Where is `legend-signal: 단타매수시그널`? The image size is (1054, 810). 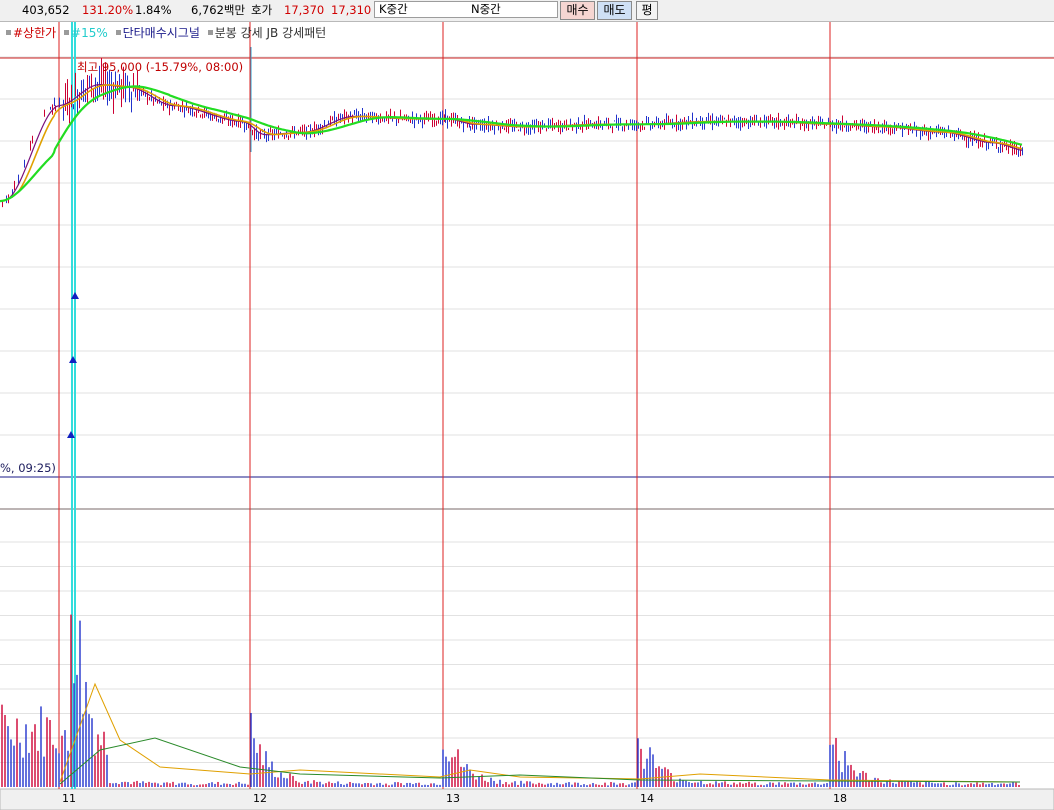
legend-signal: 단타매수시그널 is located at coordinates (161, 33).